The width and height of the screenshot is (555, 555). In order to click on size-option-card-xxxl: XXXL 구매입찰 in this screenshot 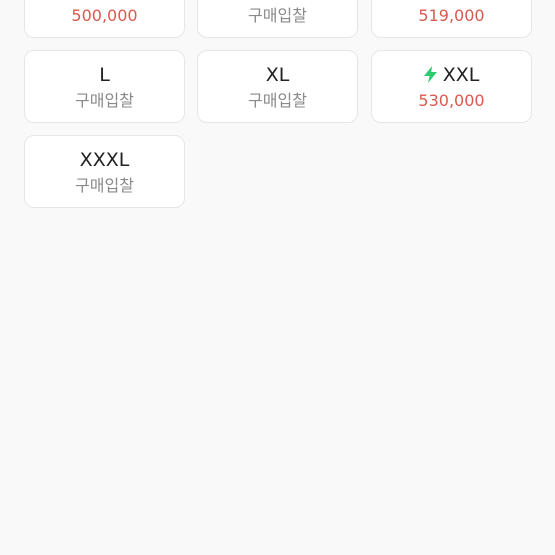, I will do `click(104, 171)`.